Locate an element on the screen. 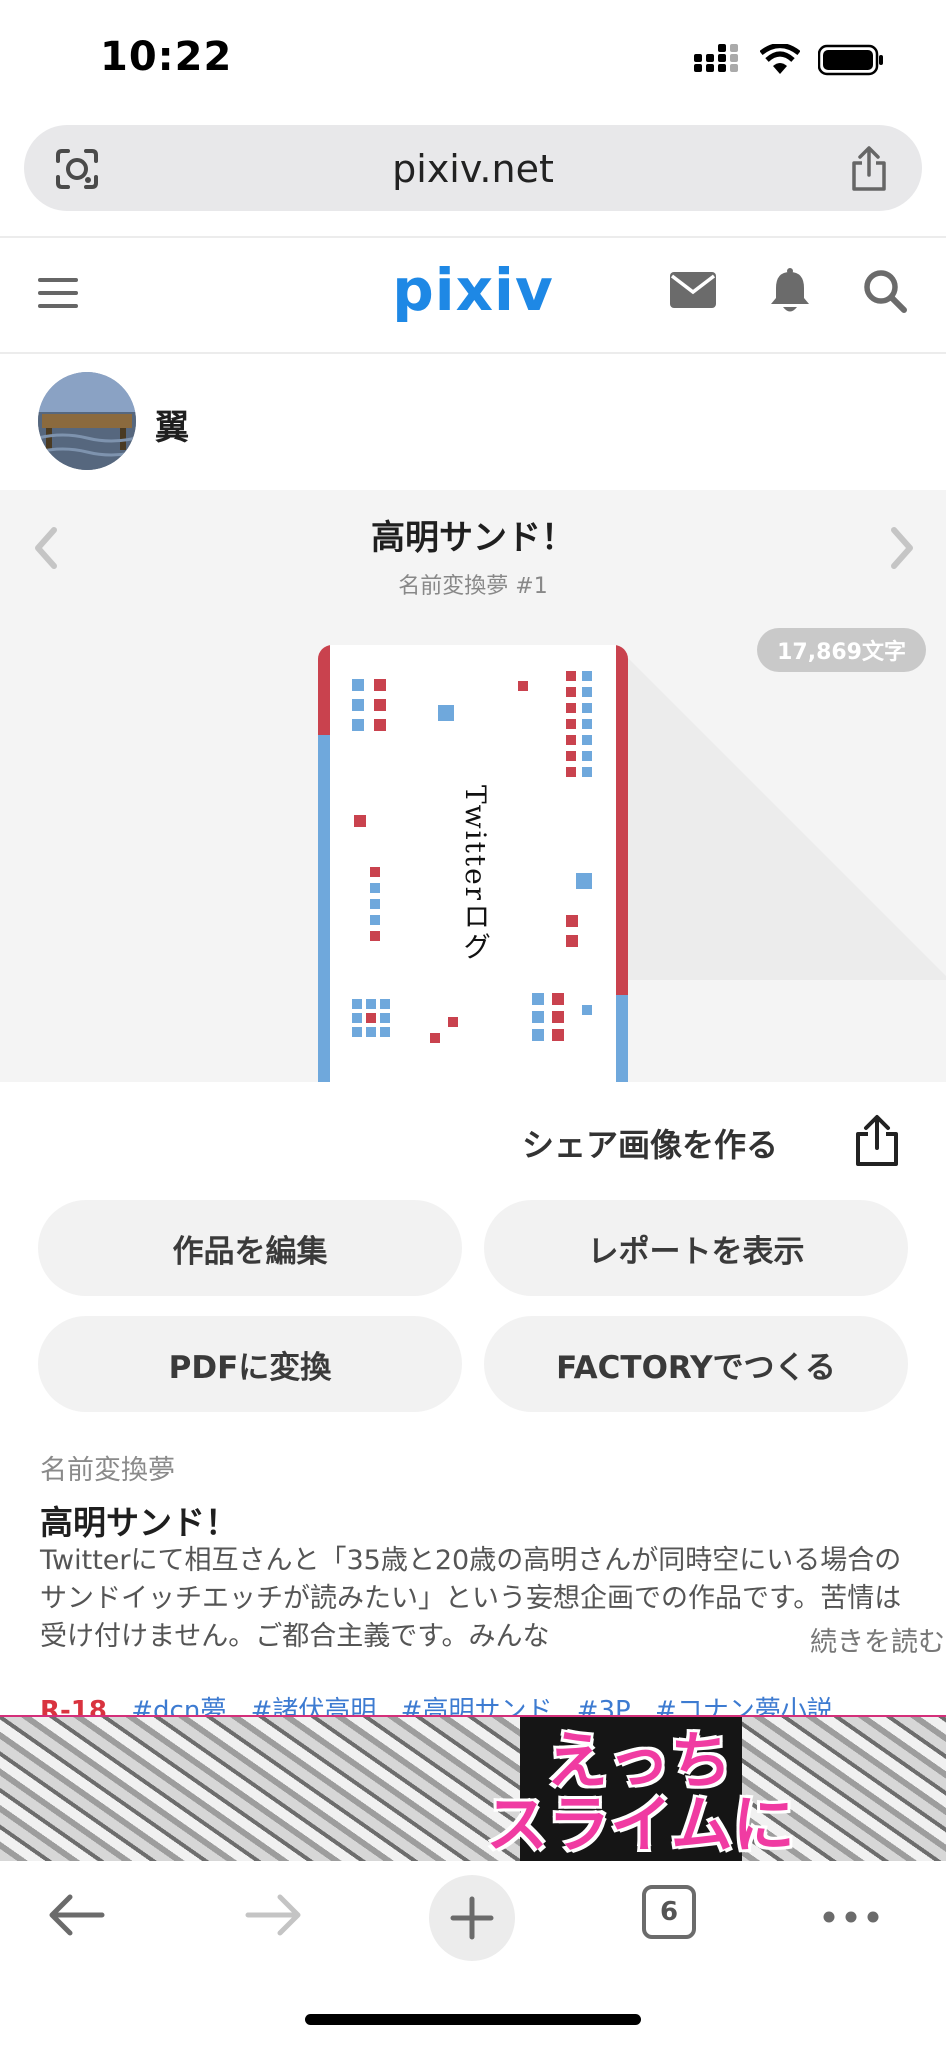 The height and width of the screenshot is (2048, 946). status-icons is located at coordinates (789, 60).